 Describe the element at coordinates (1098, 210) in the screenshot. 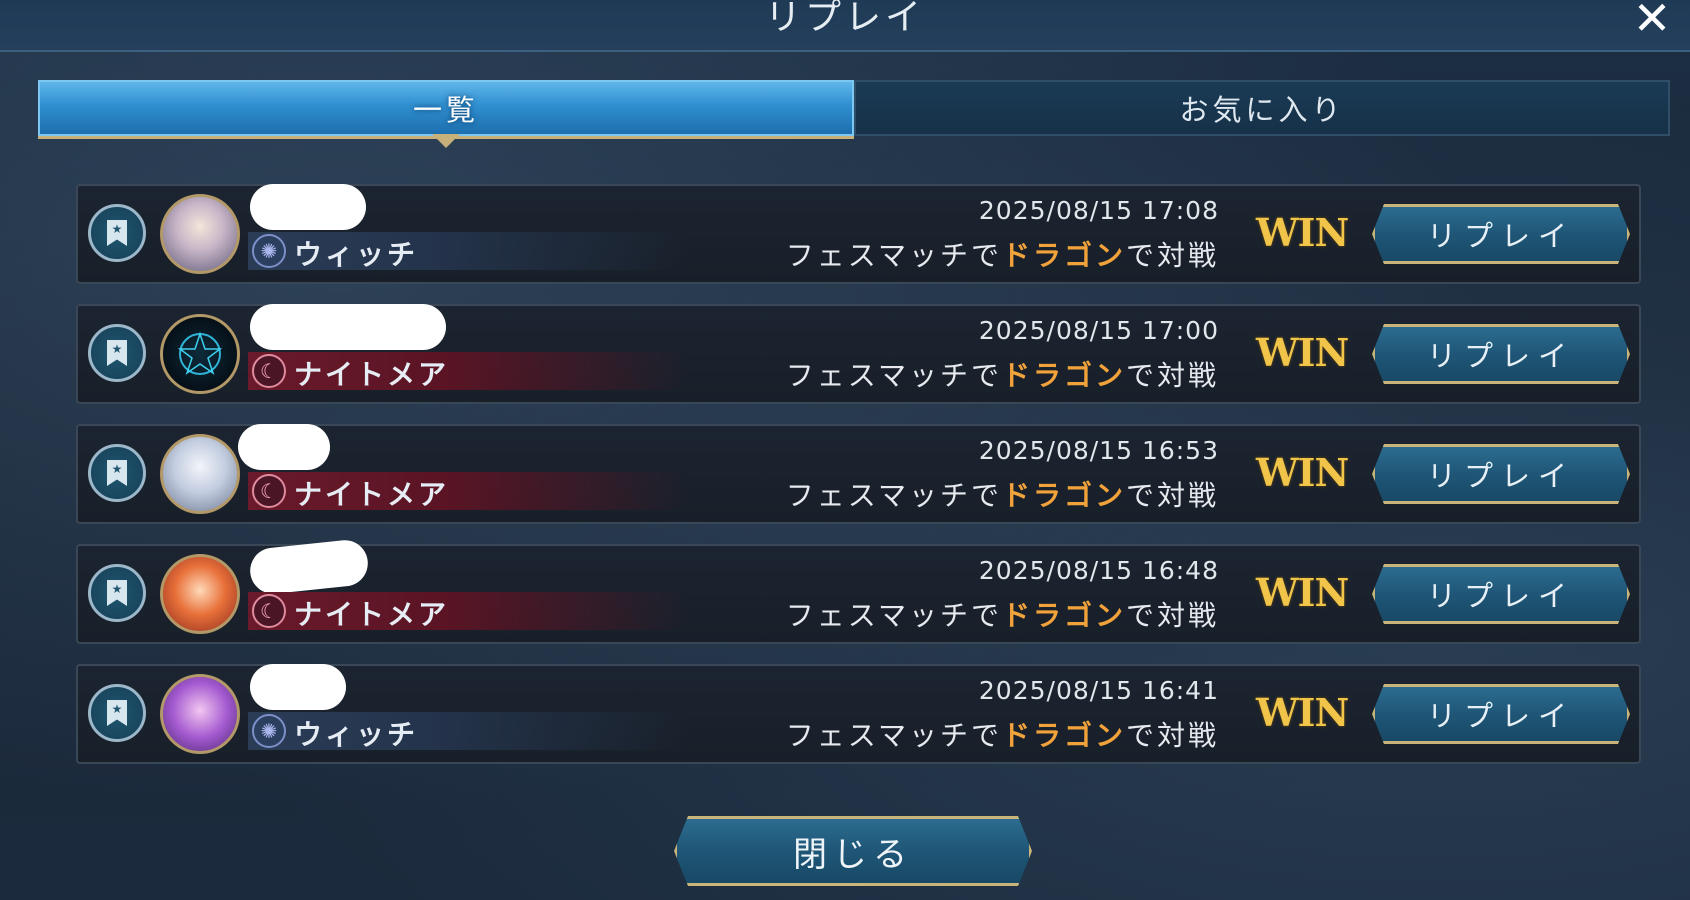

I see `match-datetime: 2025/08/15 17:08` at that location.